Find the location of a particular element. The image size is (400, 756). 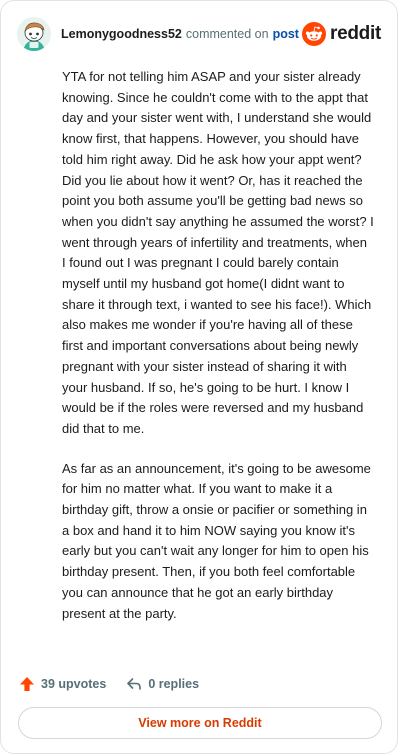

byline: Lemonygoodness52 commented on post is located at coordinates (180, 34).